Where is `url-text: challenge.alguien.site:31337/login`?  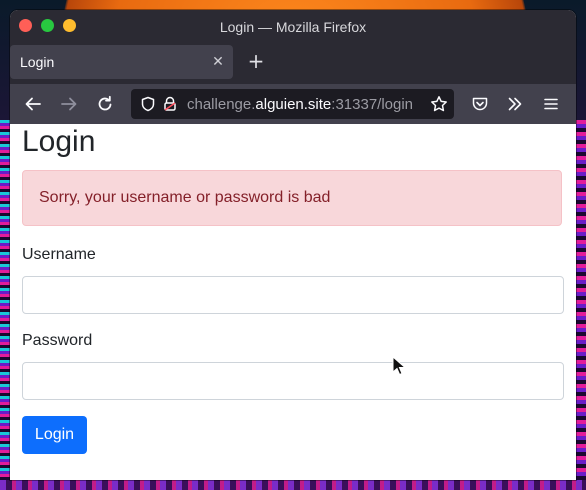
url-text: challenge.alguien.site:31337/login is located at coordinates (320, 104).